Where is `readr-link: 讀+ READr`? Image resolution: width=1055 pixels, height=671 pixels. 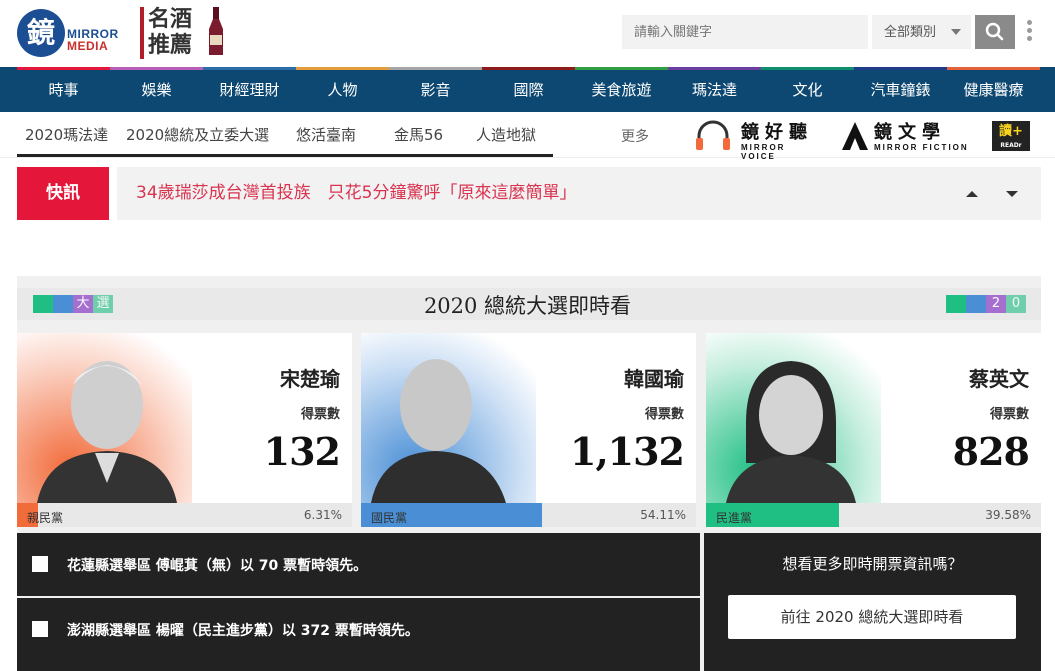 readr-link: 讀+ READr is located at coordinates (1011, 136).